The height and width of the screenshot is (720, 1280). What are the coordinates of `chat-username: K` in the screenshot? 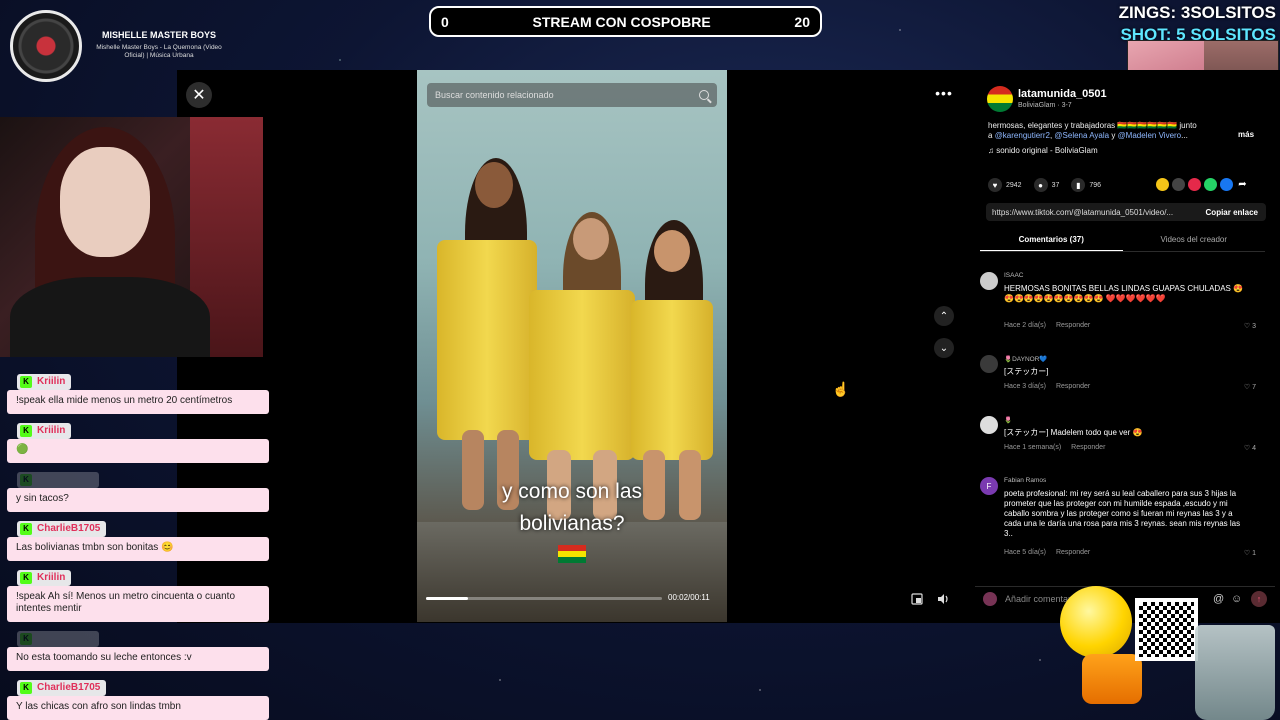 It's located at (58, 639).